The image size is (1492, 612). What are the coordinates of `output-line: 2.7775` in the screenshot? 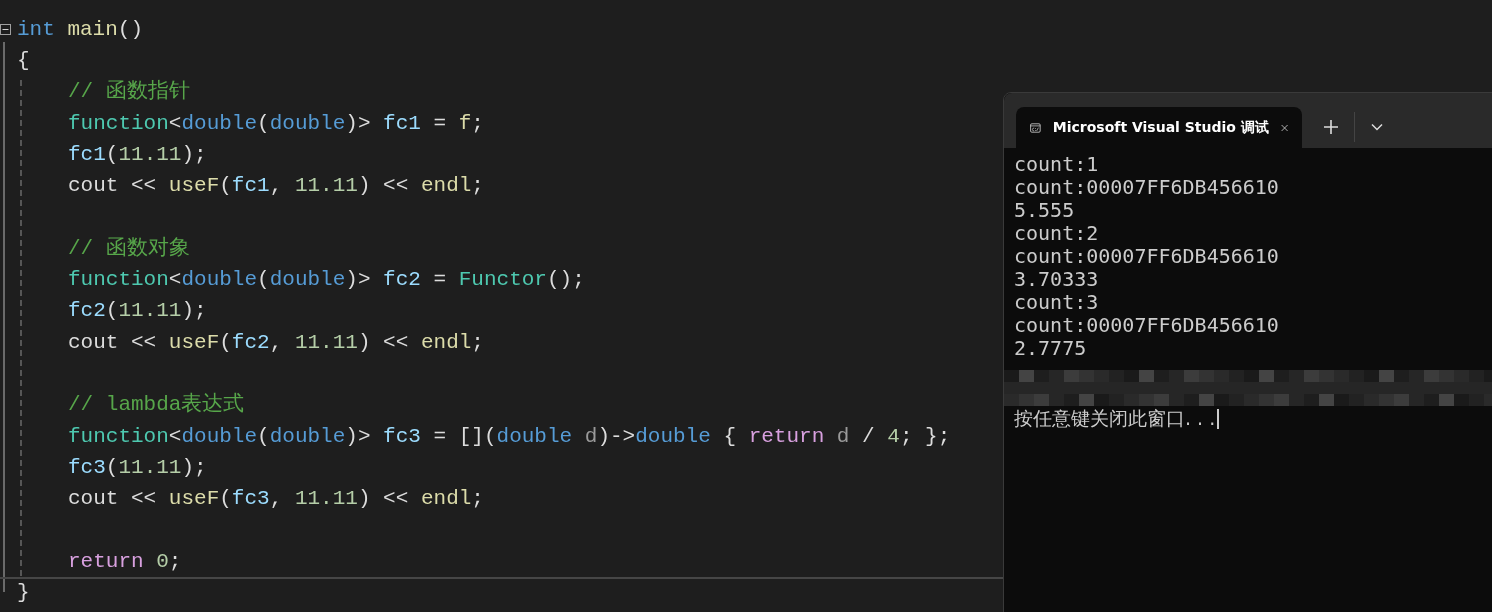 It's located at (1051, 348).